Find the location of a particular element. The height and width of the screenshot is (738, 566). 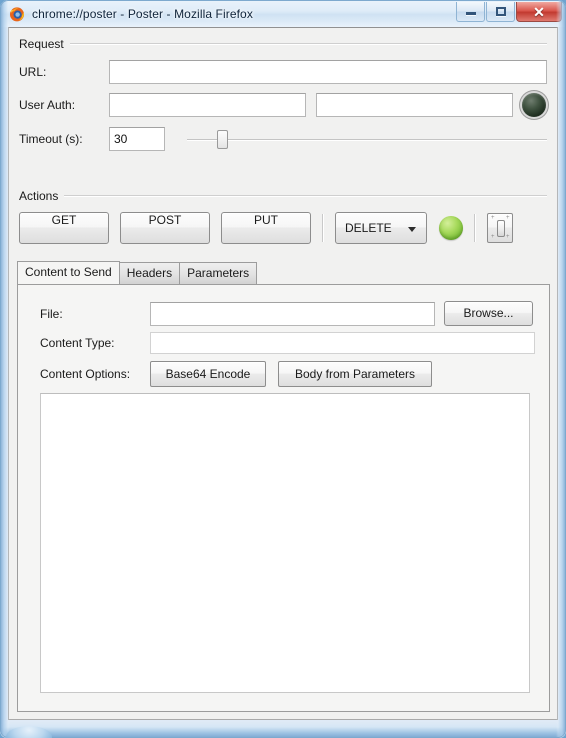

file-input is located at coordinates (292, 313).